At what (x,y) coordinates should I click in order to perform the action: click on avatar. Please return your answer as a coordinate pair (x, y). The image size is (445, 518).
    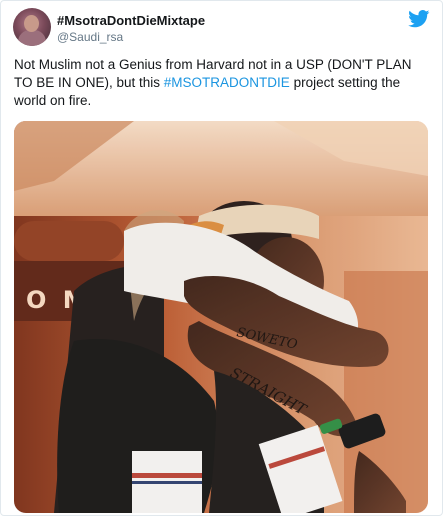
    Looking at the image, I should click on (32, 27).